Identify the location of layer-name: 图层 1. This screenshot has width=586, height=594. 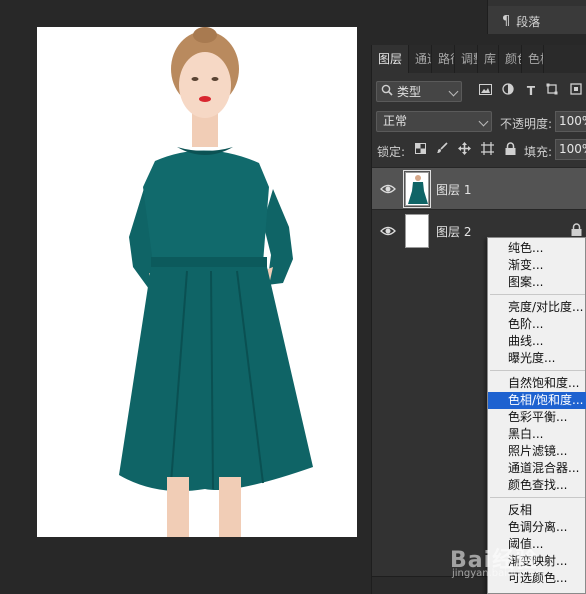
(454, 190).